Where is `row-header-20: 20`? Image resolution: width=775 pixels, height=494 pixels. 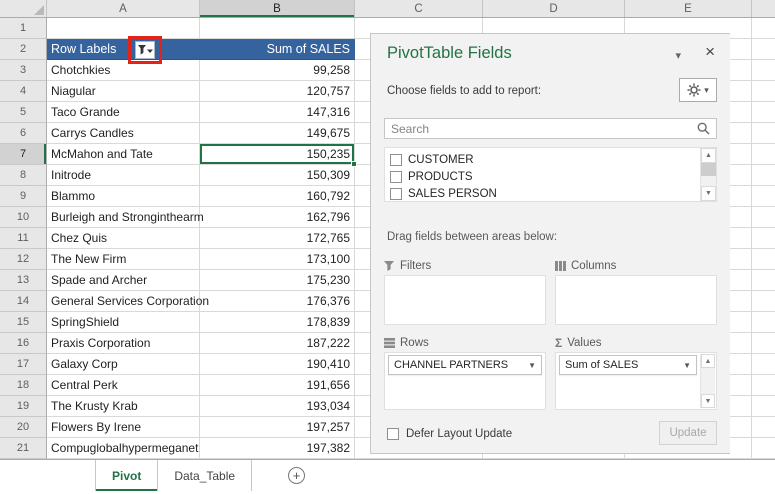 row-header-20: 20 is located at coordinates (23, 427).